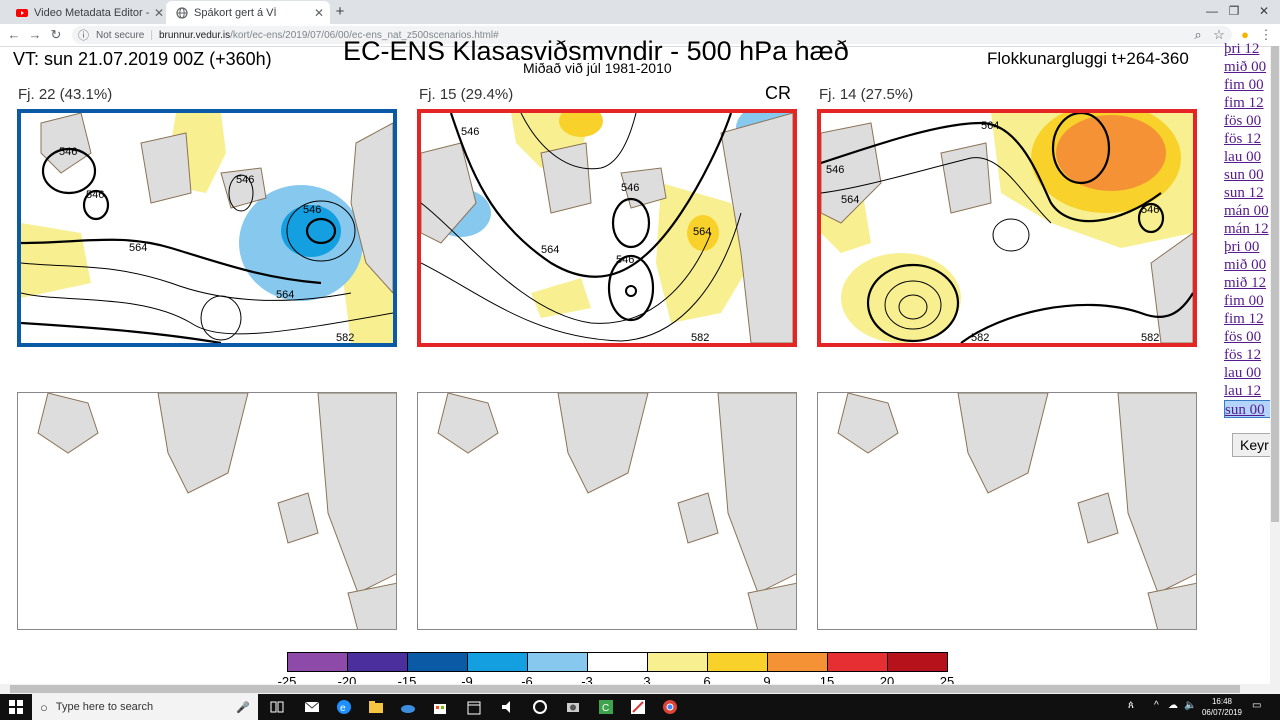 This screenshot has height=720, width=1280. I want to click on microphone-icon: 🎤, so click(243, 707).